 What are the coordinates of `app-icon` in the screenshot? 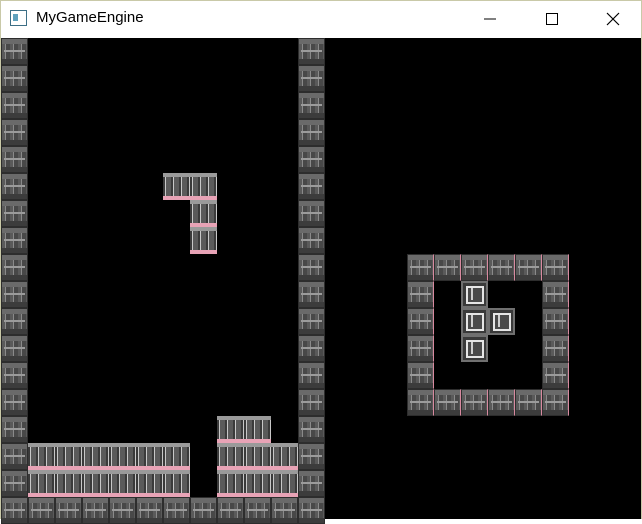 It's located at (18, 18).